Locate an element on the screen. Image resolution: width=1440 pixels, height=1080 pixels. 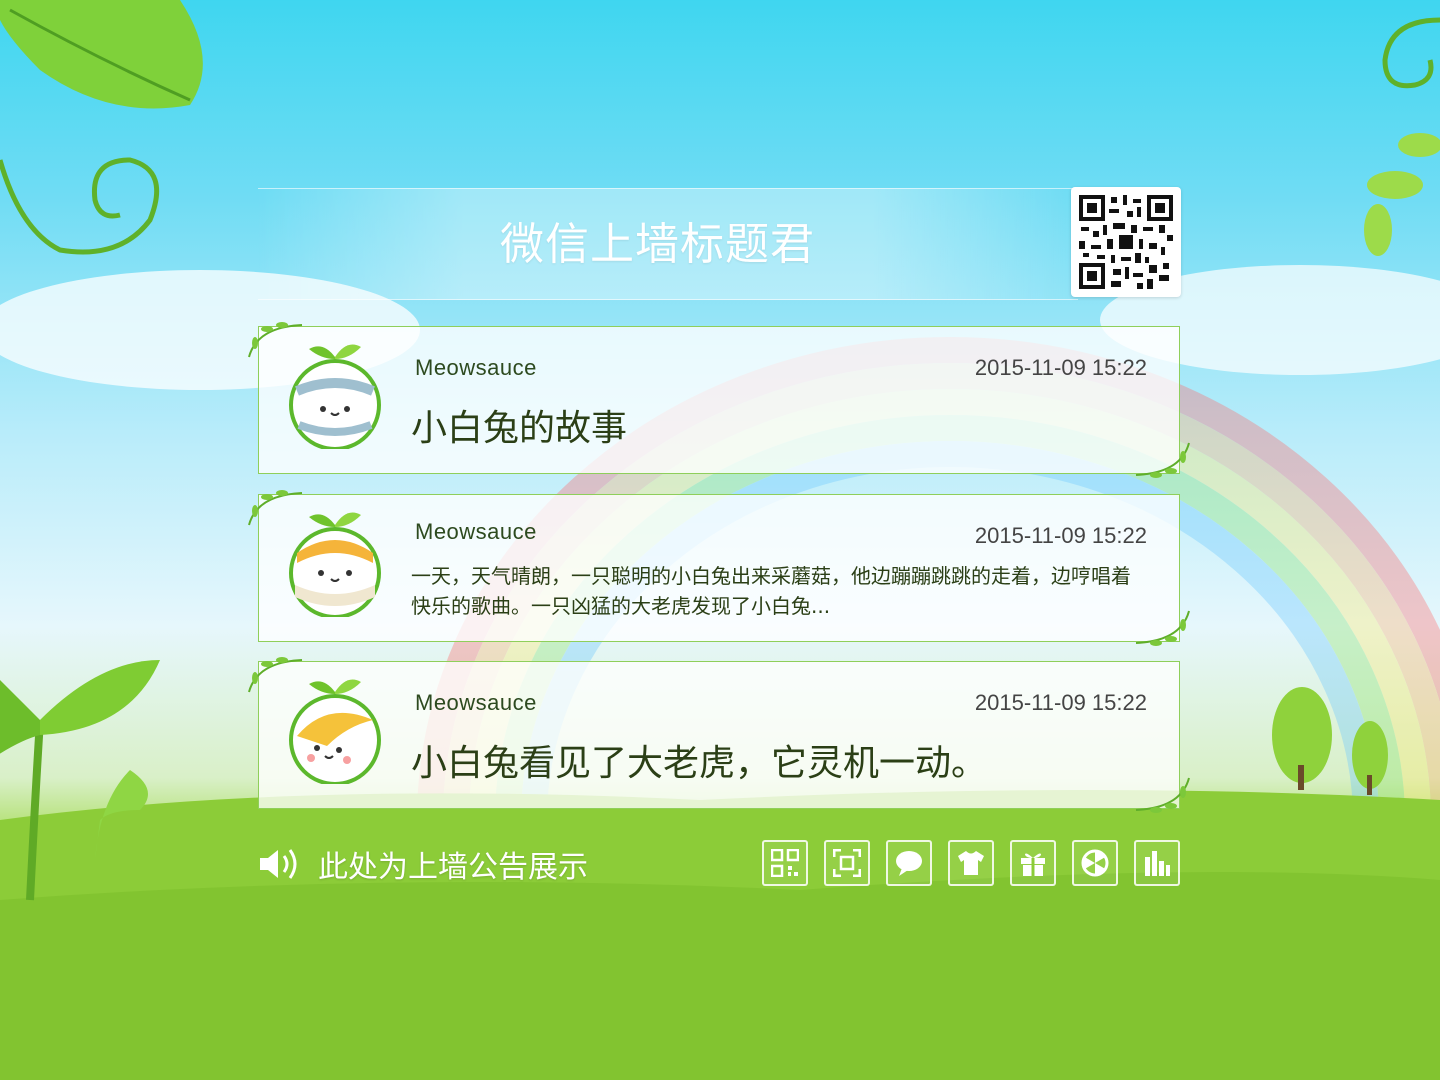
announcement-bar: 此处为上墙公告展示 is located at coordinates (423, 864).